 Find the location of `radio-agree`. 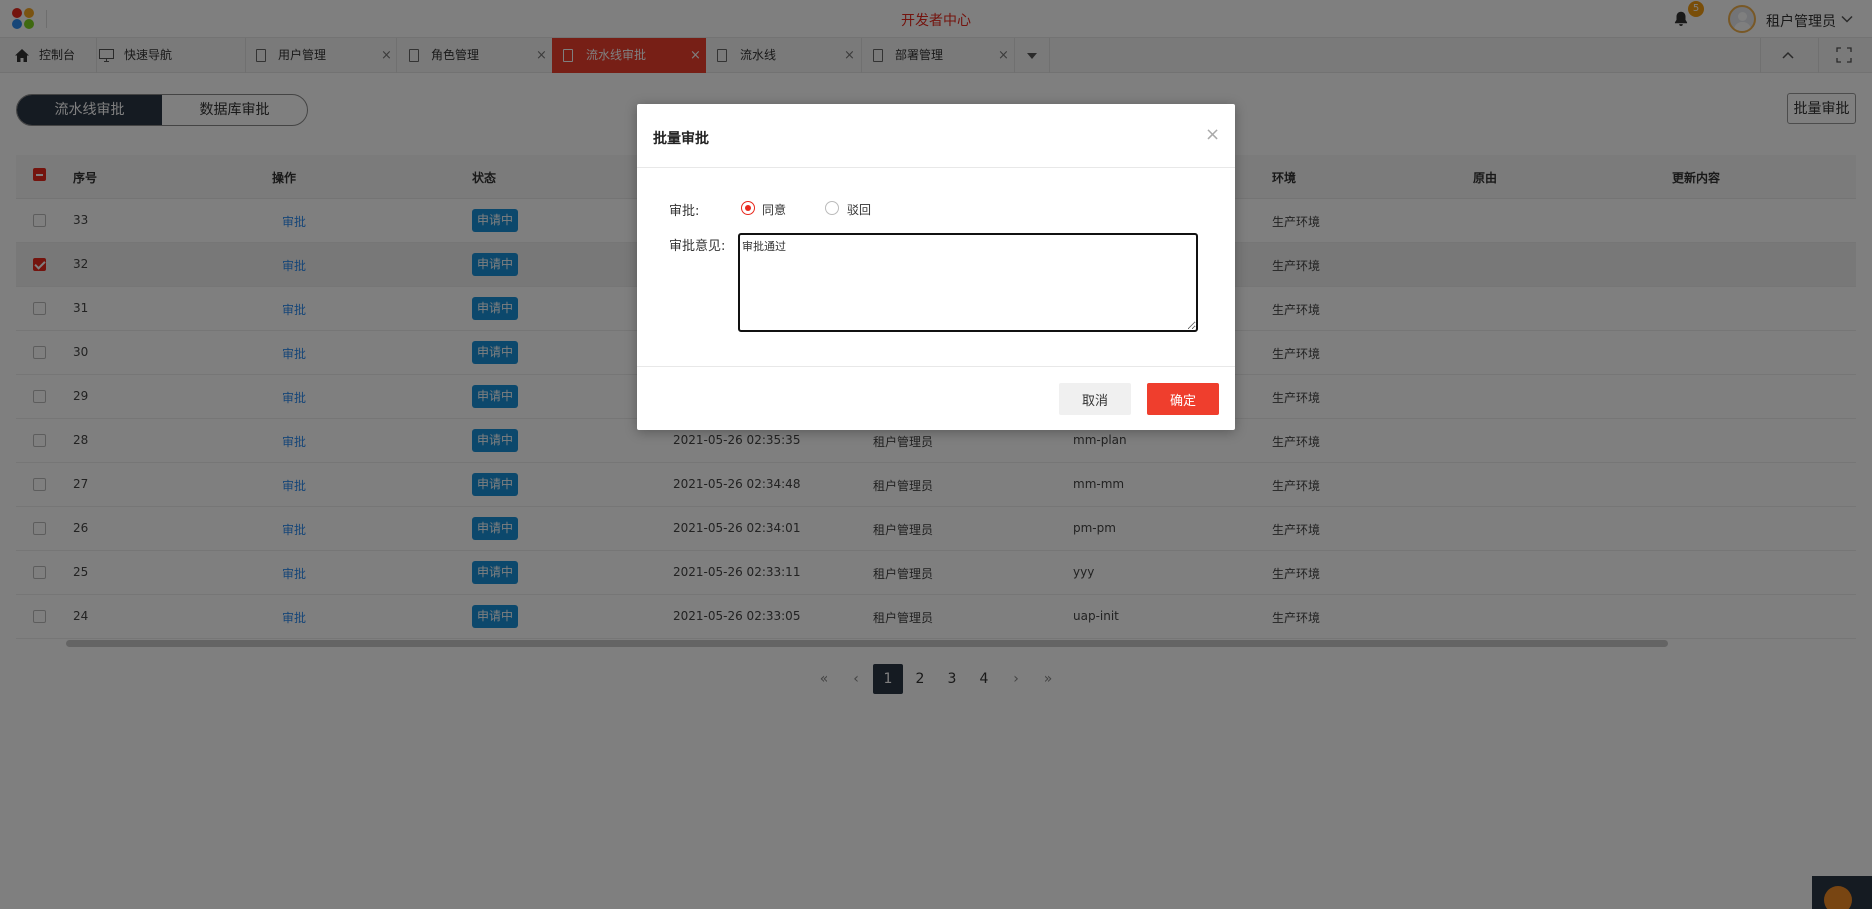

radio-agree is located at coordinates (748, 208).